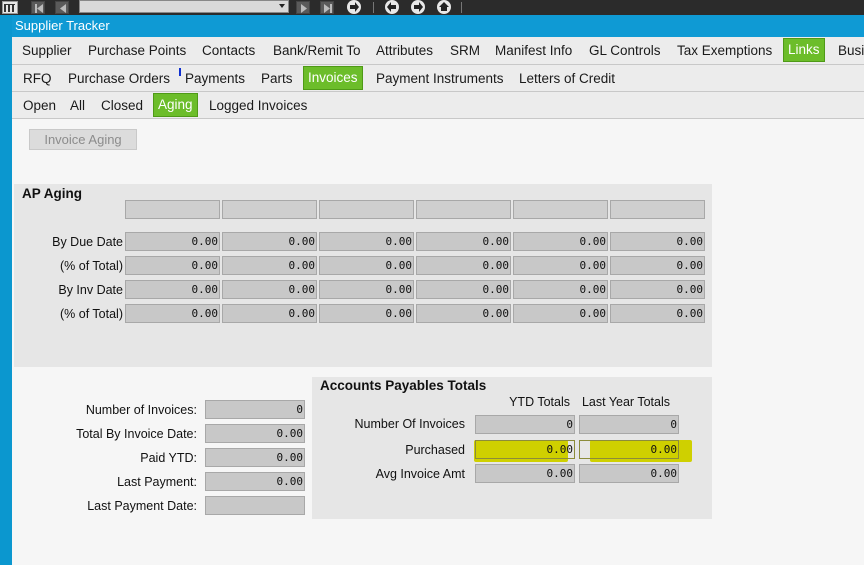 Image resolution: width=864 pixels, height=565 pixels. I want to click on indicator-mark, so click(180, 72).